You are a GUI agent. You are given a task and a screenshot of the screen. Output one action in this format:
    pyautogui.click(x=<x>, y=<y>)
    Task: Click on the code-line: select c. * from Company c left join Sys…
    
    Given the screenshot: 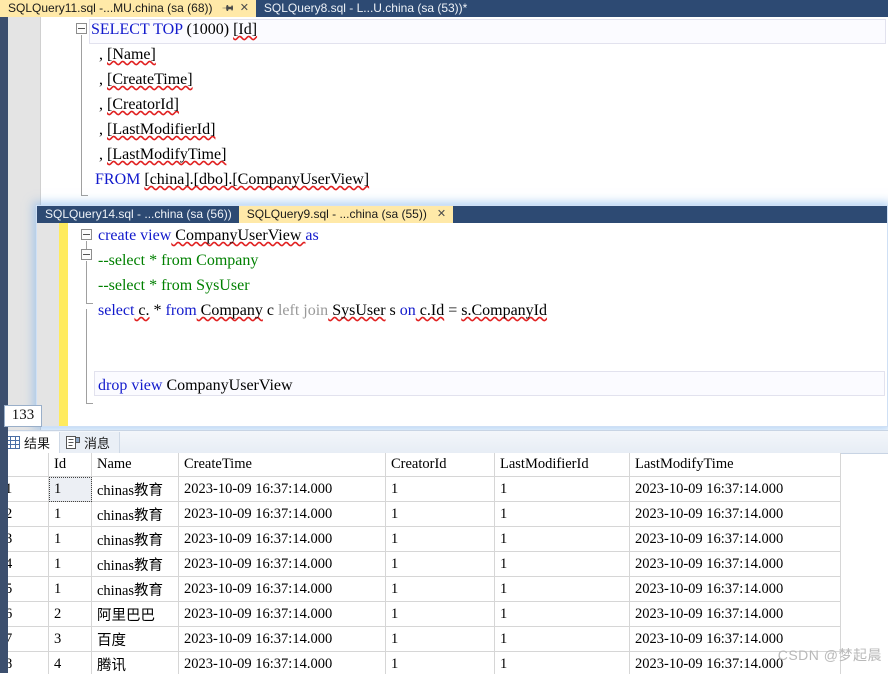 What is the action you would take?
    pyautogui.click(x=322, y=310)
    